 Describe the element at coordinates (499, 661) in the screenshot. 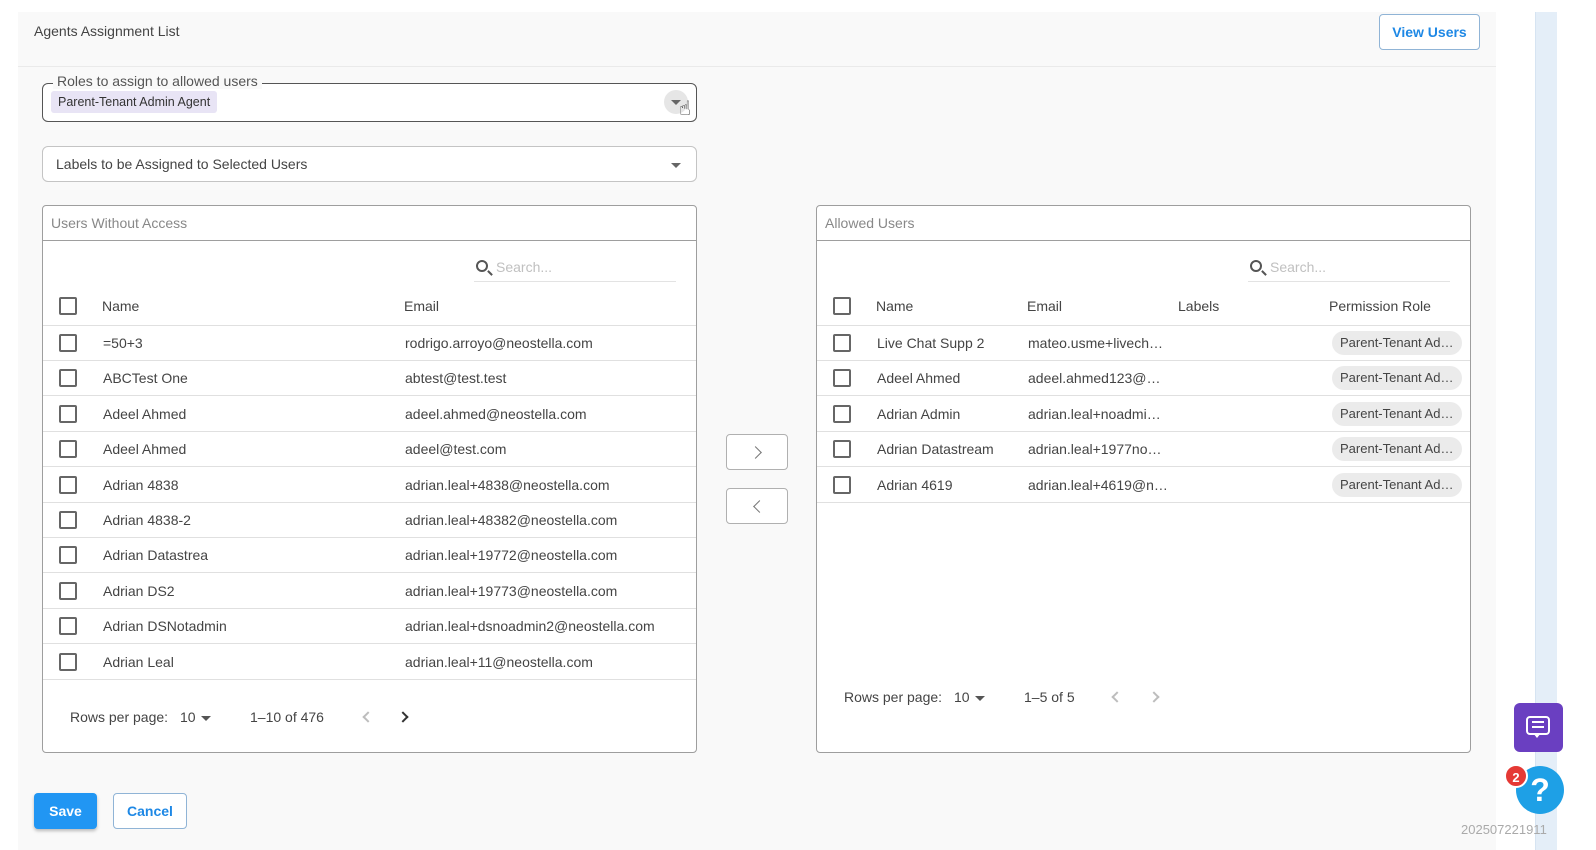

I see `cell-email: adrian.leal+11@neostella.com` at that location.